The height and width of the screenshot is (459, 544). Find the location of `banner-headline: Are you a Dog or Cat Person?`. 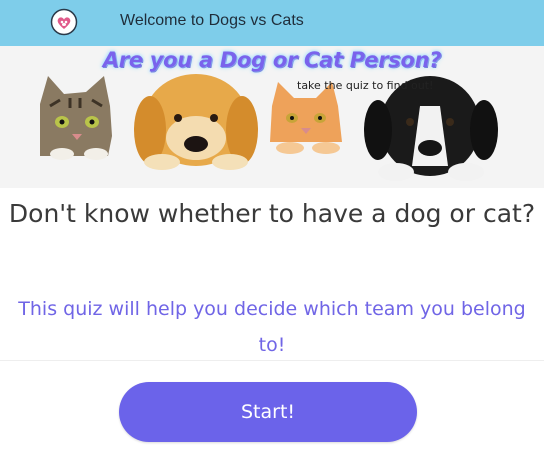

banner-headline: Are you a Dog or Cat Person? is located at coordinates (272, 60).